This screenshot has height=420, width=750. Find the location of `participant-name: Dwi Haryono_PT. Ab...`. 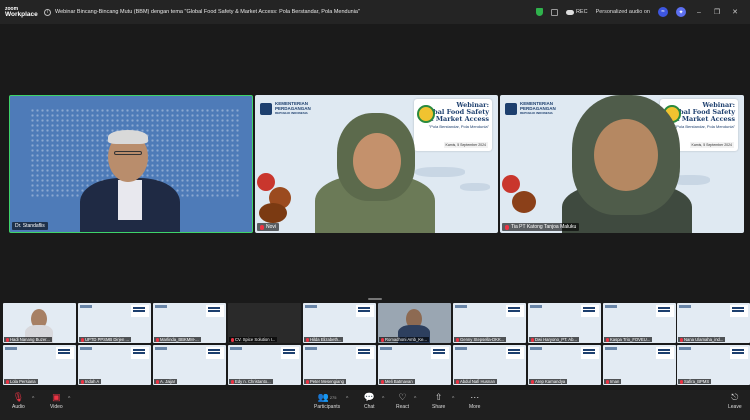

participant-name: Dwi Haryono_PT. Ab... is located at coordinates (556, 339).